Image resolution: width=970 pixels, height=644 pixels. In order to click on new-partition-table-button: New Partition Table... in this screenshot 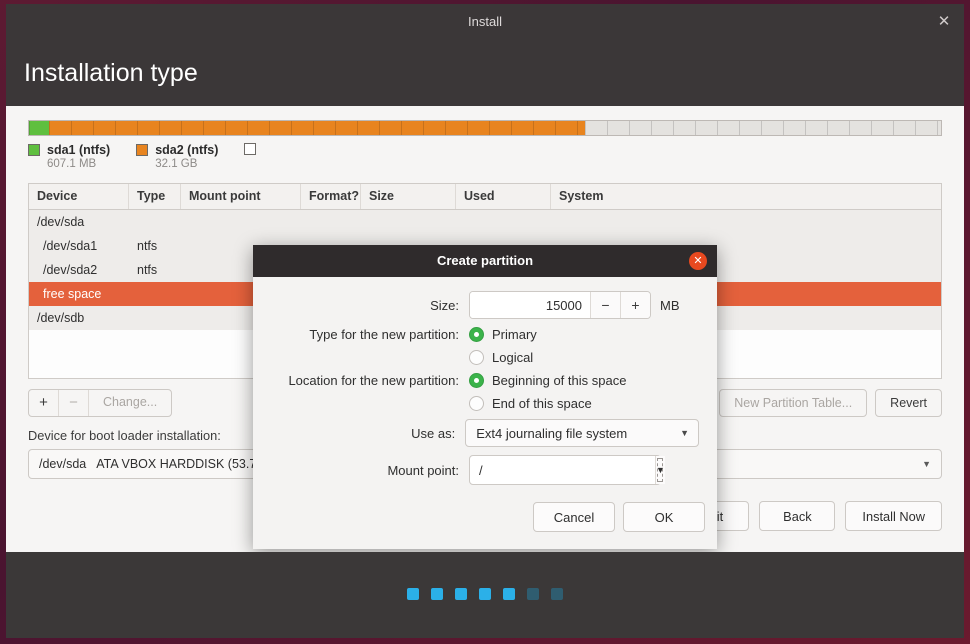, I will do `click(793, 403)`.